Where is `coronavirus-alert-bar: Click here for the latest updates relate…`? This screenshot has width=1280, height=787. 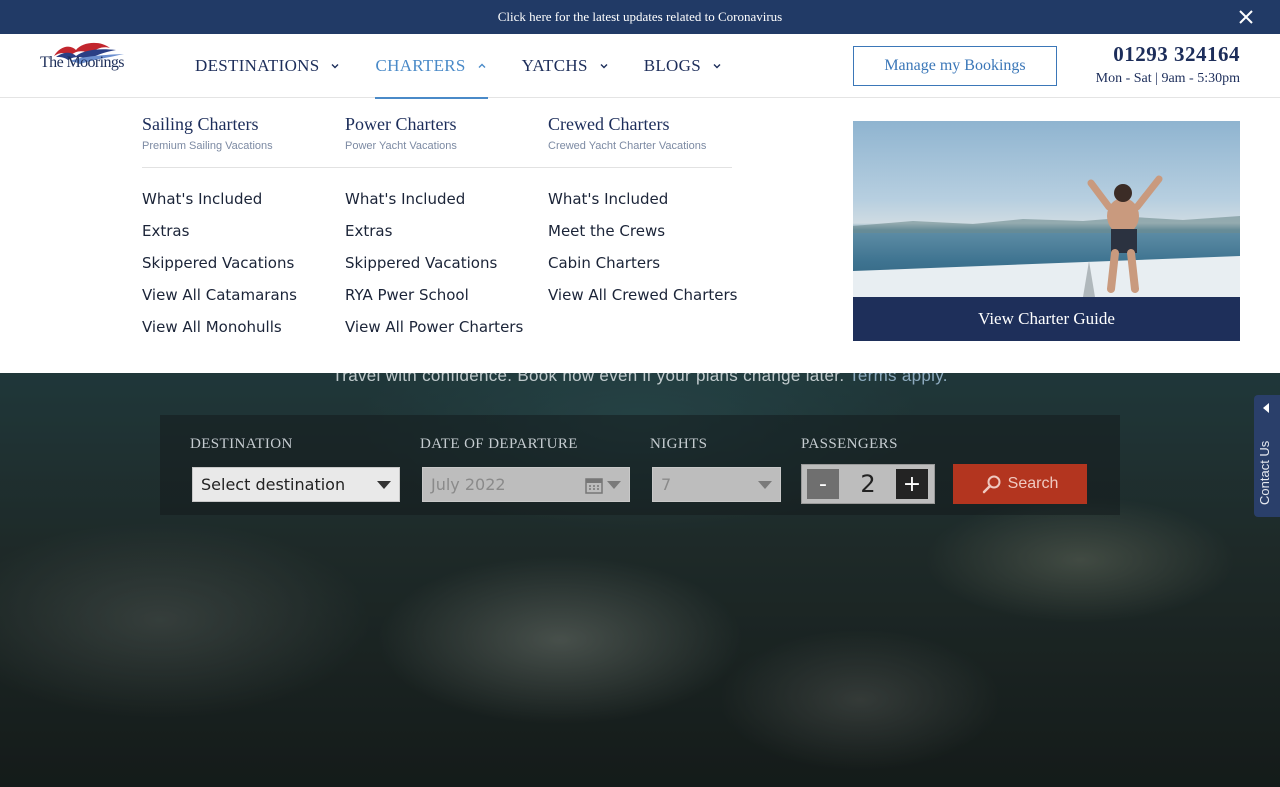 coronavirus-alert-bar: Click here for the latest updates relate… is located at coordinates (640, 17).